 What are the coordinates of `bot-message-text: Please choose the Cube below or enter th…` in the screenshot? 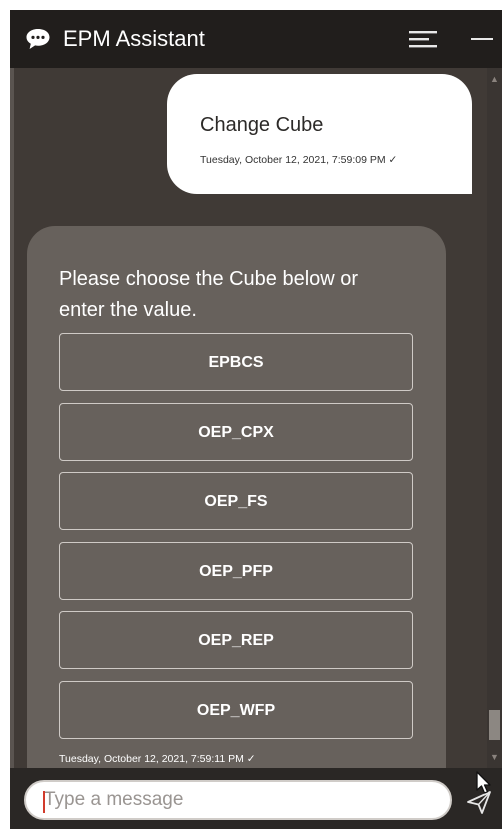 It's located at (209, 294).